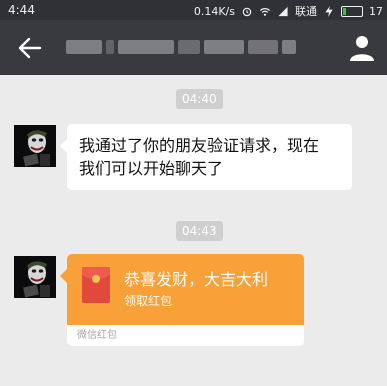  What do you see at coordinates (29, 48) in the screenshot?
I see `back-arrow-icon` at bounding box center [29, 48].